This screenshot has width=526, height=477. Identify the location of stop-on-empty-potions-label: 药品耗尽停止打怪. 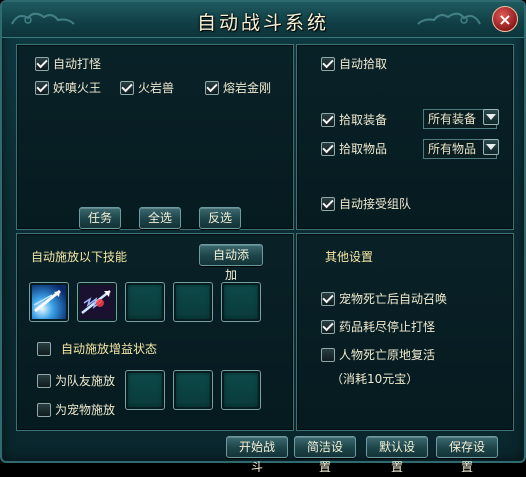
(387, 327).